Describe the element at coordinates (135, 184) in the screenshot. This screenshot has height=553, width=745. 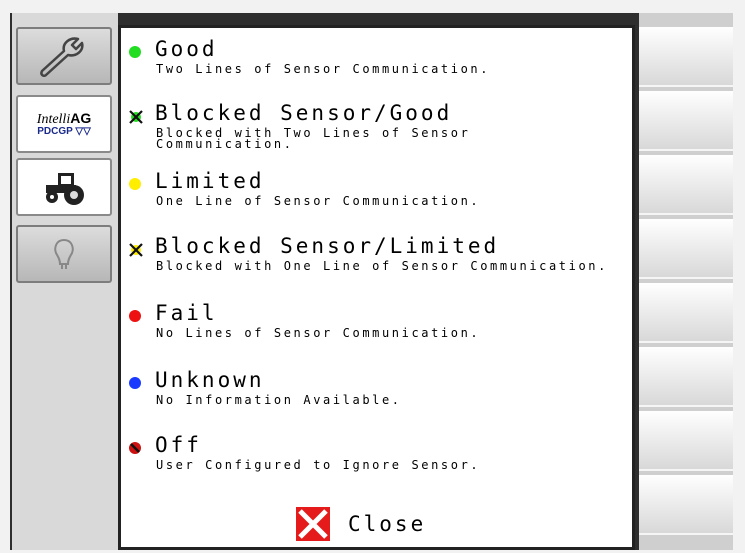
I see `yellow-status-dot-icon` at that location.